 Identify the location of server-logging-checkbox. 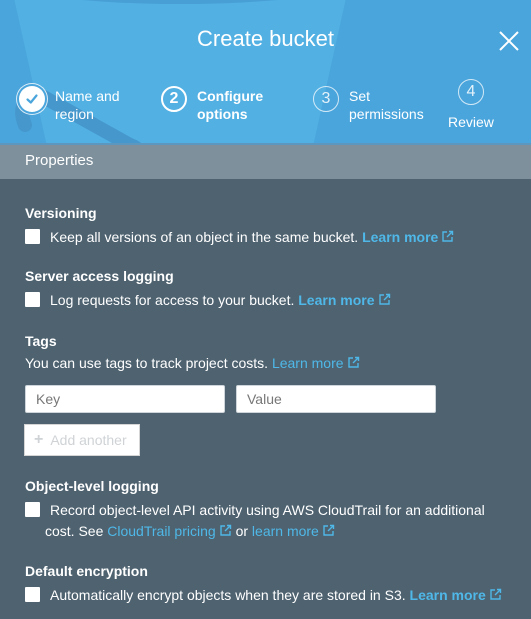
(32, 299).